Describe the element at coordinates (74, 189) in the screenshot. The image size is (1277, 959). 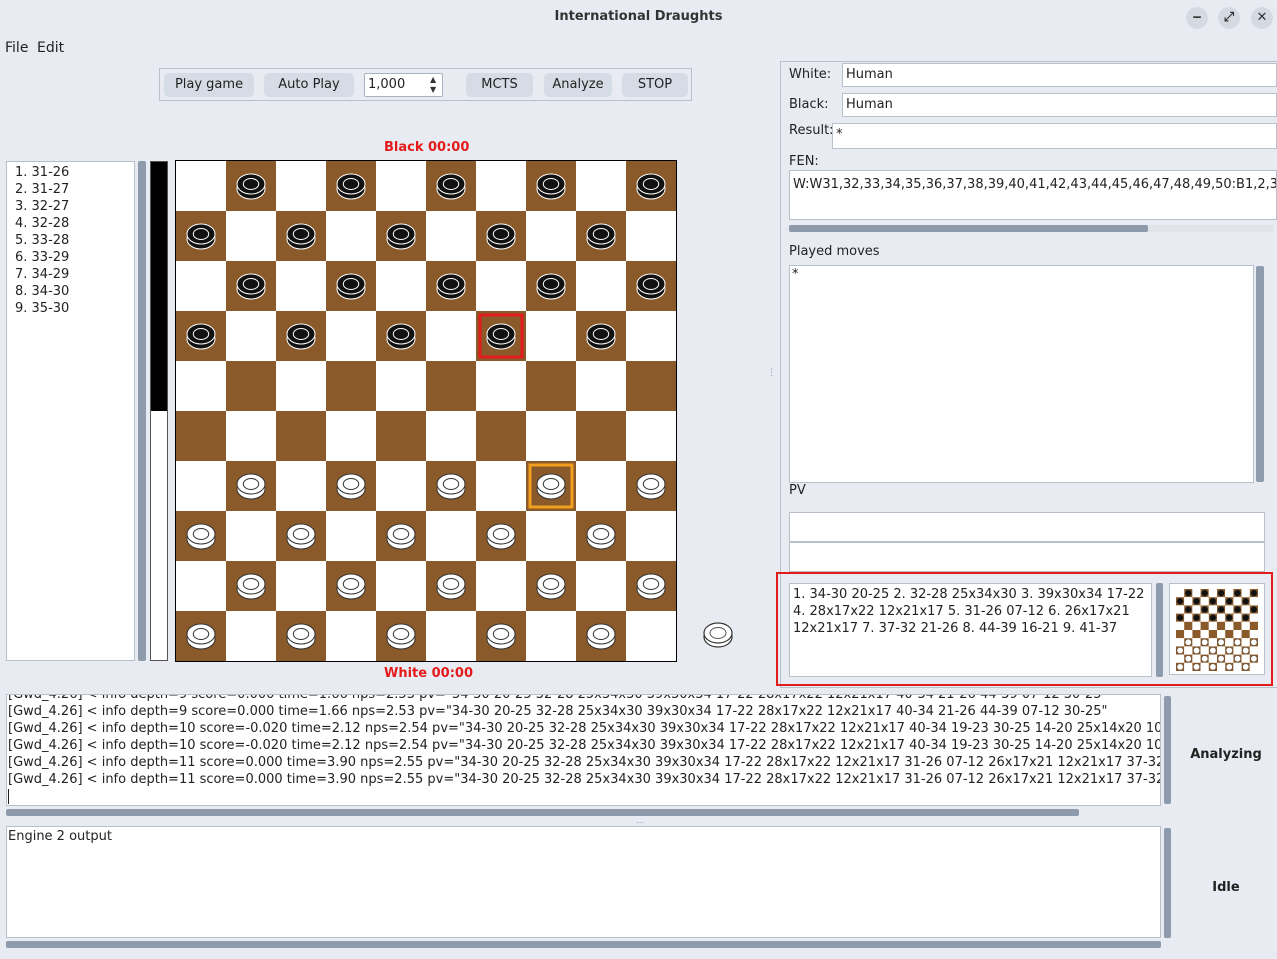
I see `move-list-item: 2. 31-27` at that location.